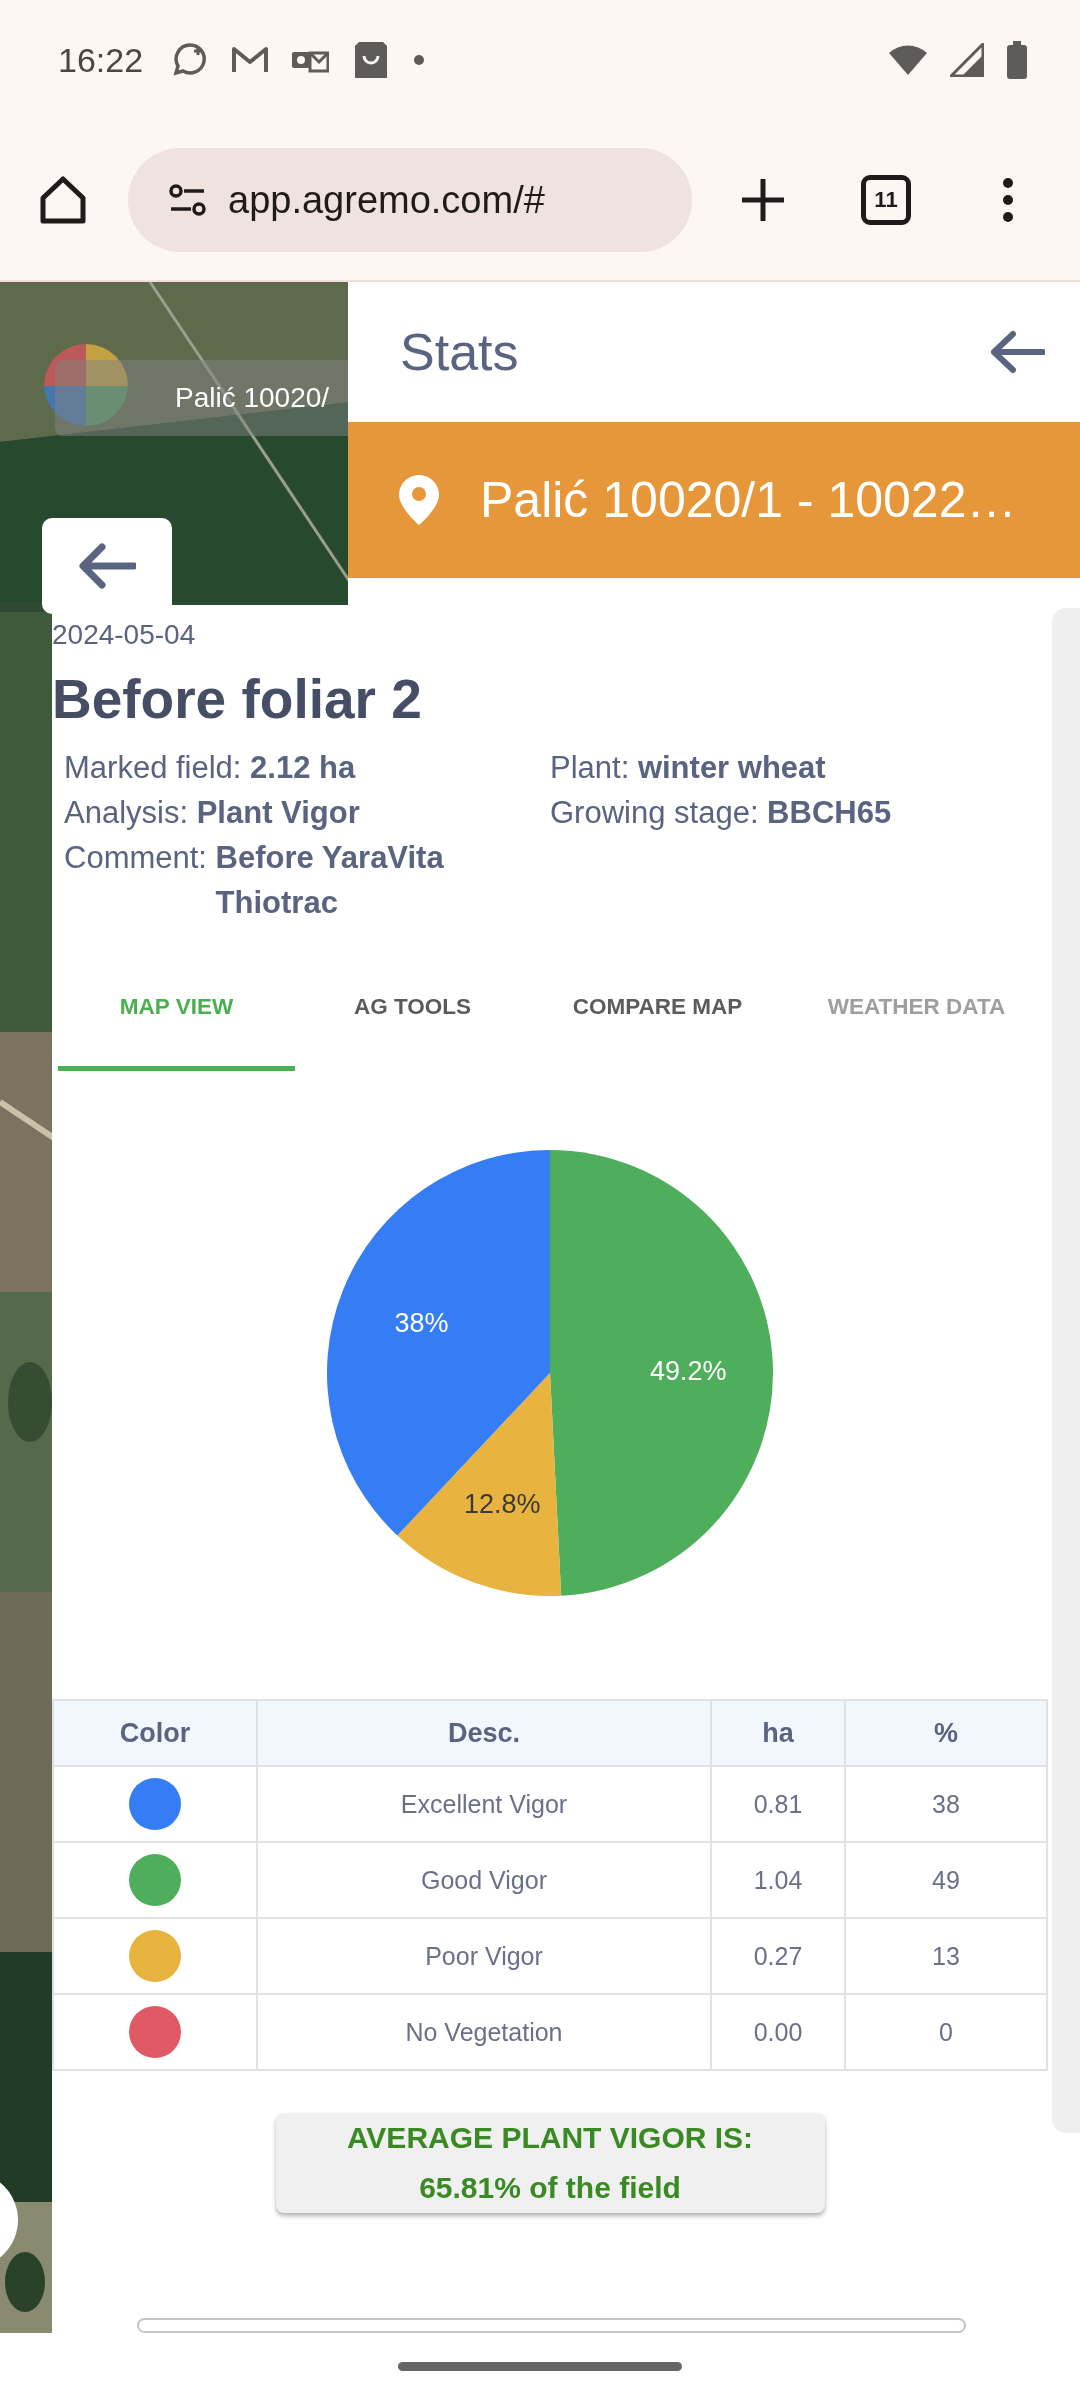 The image size is (1080, 2400). What do you see at coordinates (127, 813) in the screenshot?
I see `detail-label: Analysis:` at bounding box center [127, 813].